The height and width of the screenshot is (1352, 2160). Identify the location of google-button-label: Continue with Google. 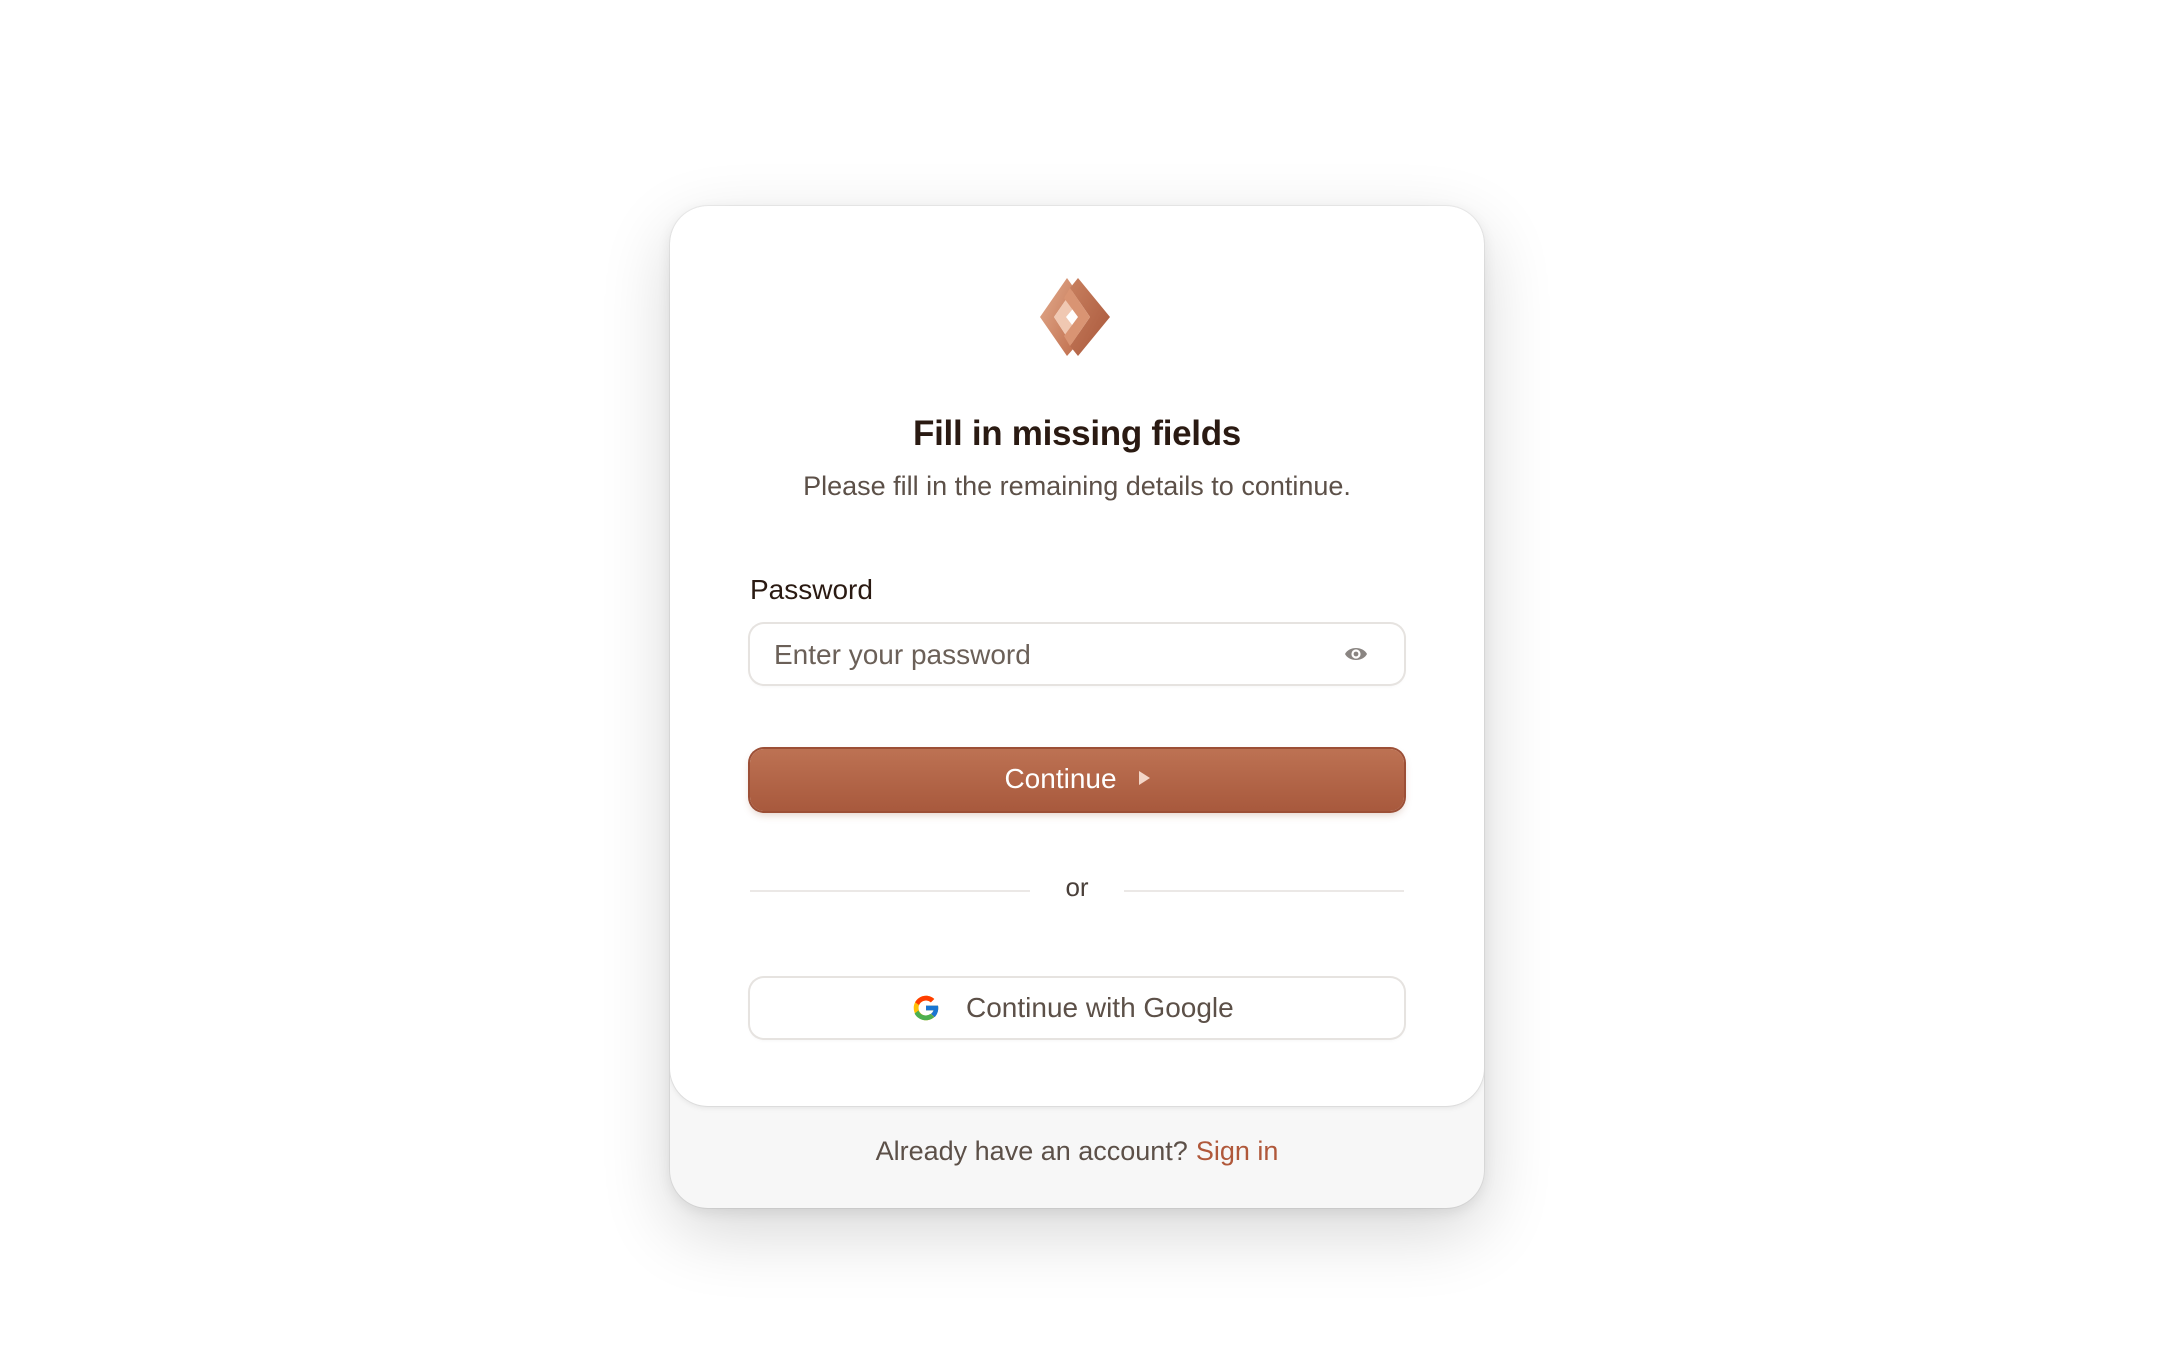
(1100, 1007).